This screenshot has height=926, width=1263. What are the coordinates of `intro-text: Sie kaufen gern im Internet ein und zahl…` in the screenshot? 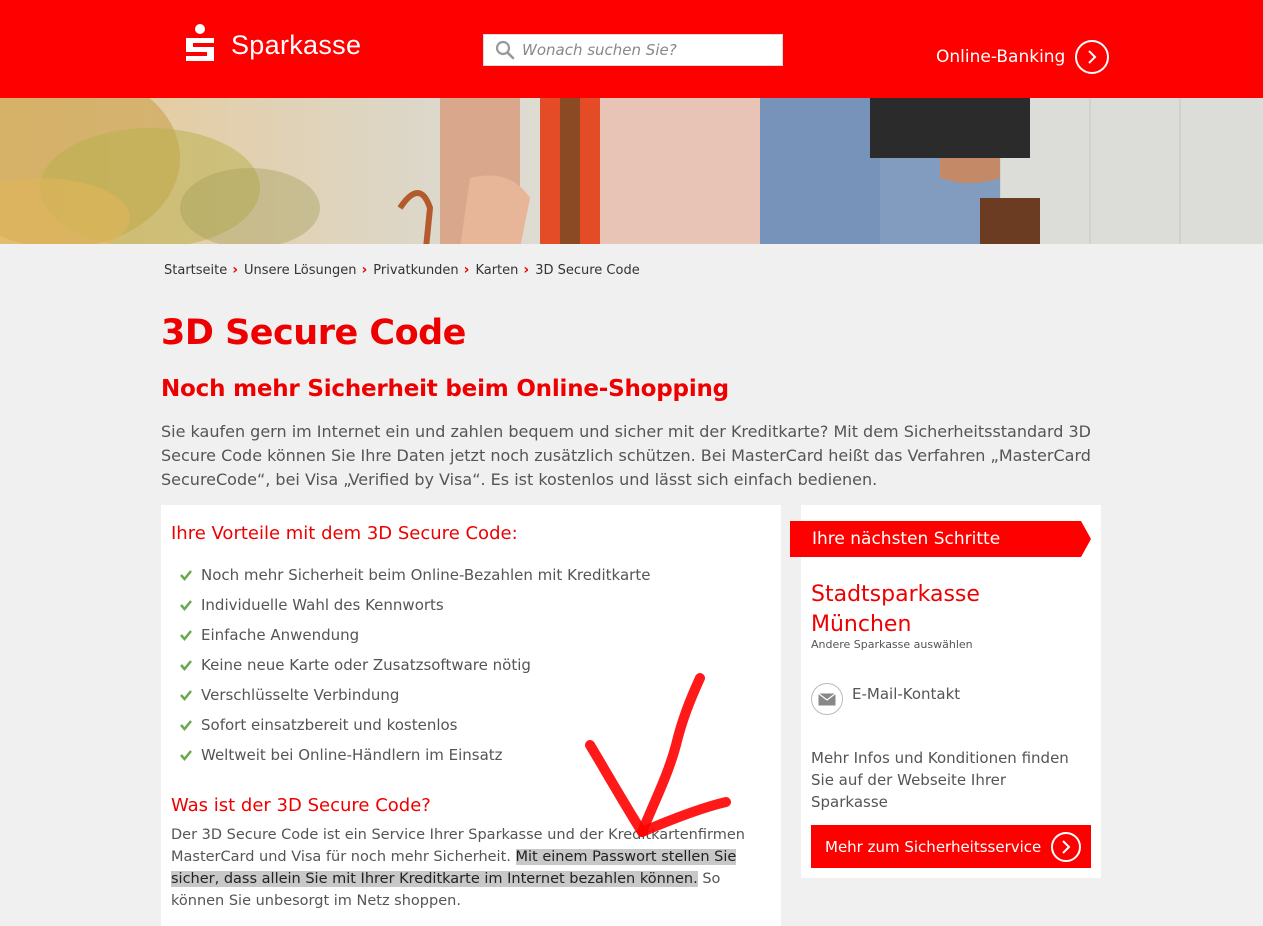 It's located at (626, 455).